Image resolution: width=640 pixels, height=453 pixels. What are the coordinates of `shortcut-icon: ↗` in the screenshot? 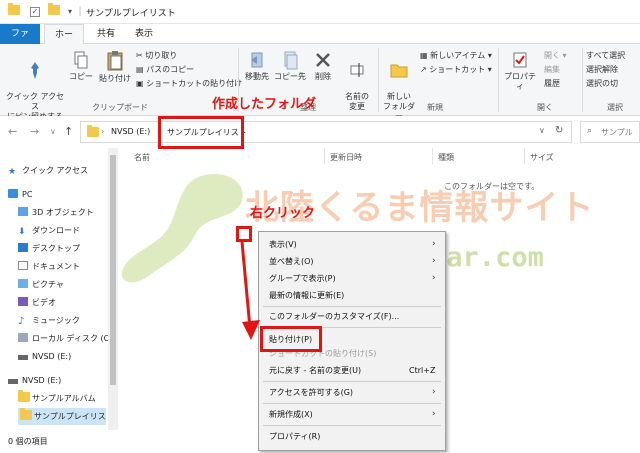 It's located at (425, 69).